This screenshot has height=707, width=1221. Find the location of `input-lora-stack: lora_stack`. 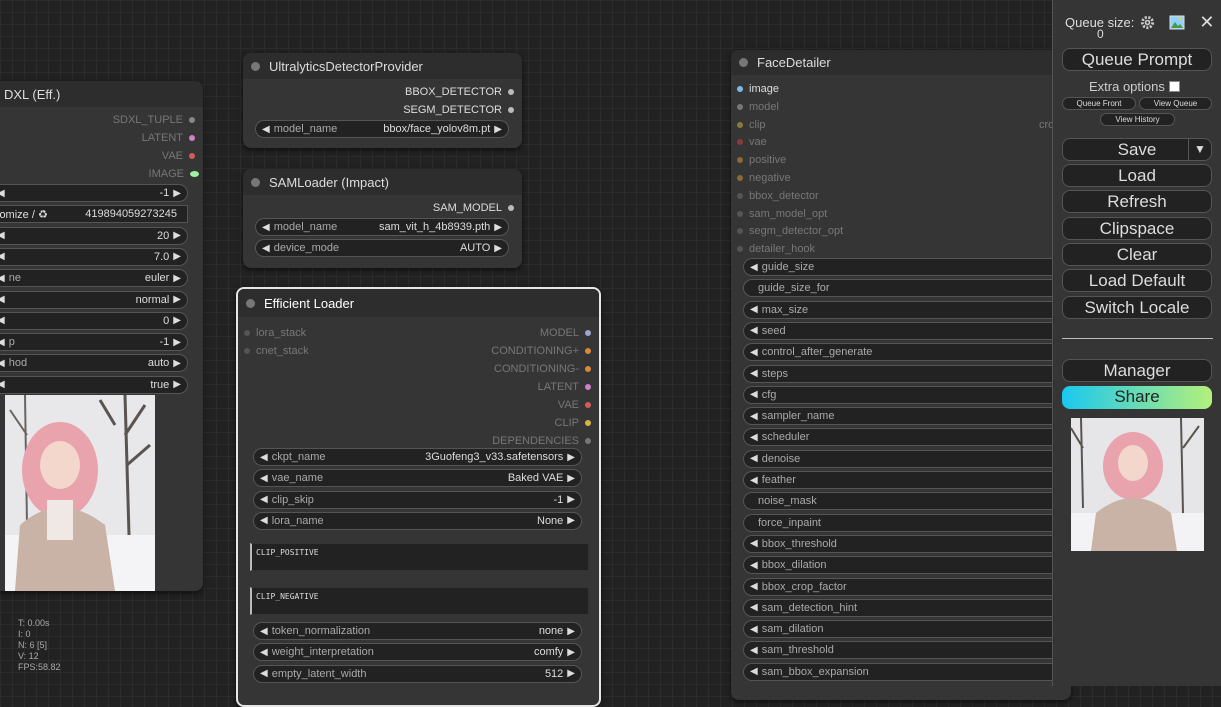

input-lora-stack: lora_stack is located at coordinates (275, 333).